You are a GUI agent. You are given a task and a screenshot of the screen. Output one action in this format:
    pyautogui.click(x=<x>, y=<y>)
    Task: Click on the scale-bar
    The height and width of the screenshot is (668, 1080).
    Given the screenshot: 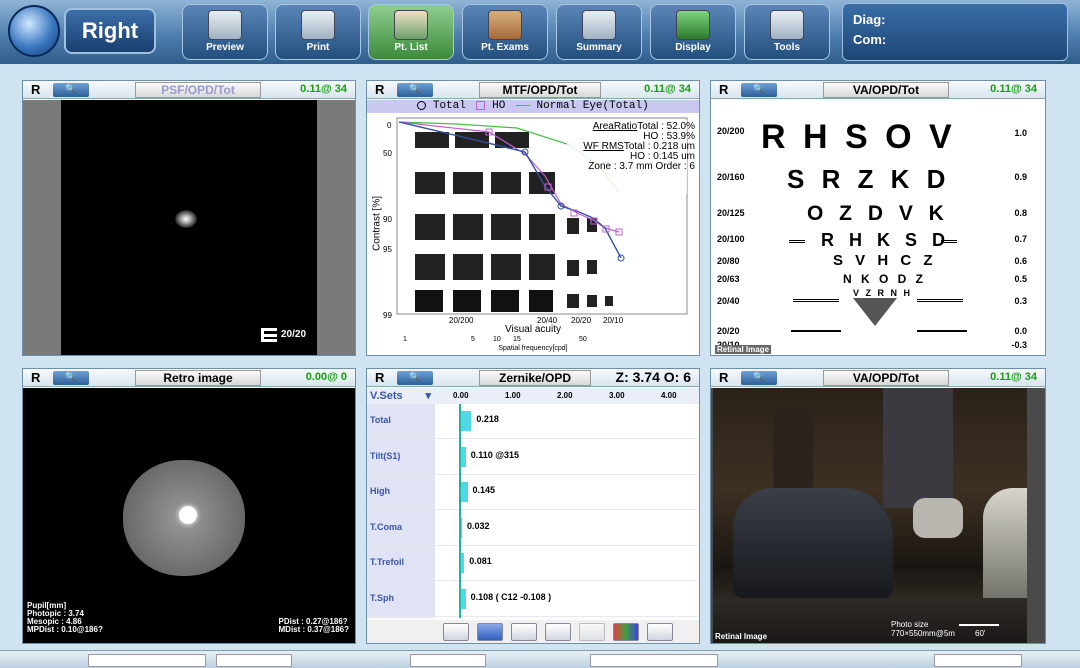 What is the action you would take?
    pyautogui.click(x=979, y=625)
    